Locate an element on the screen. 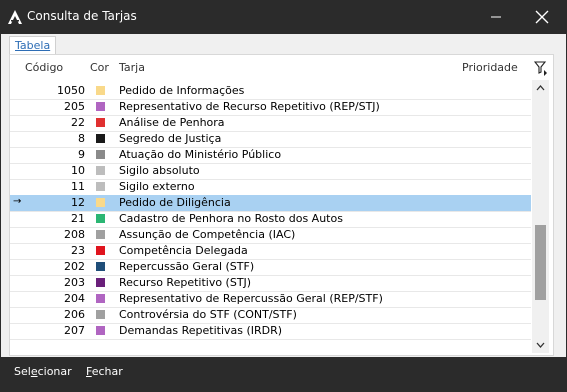  scroll-thumb is located at coordinates (540, 262).